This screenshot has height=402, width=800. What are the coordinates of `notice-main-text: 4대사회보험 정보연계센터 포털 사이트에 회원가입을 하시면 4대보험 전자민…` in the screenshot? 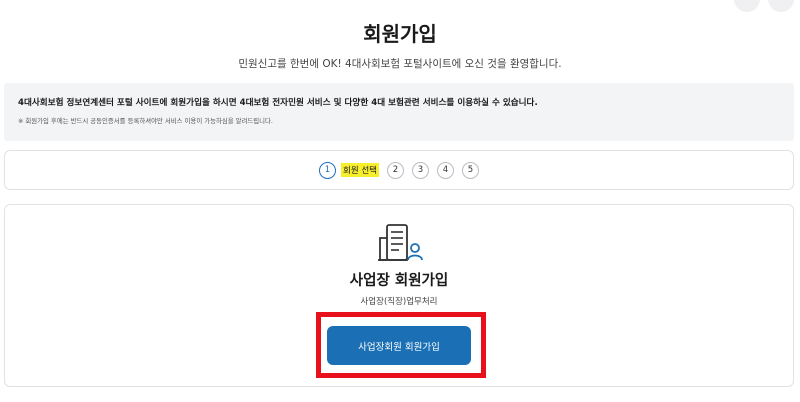 It's located at (278, 103).